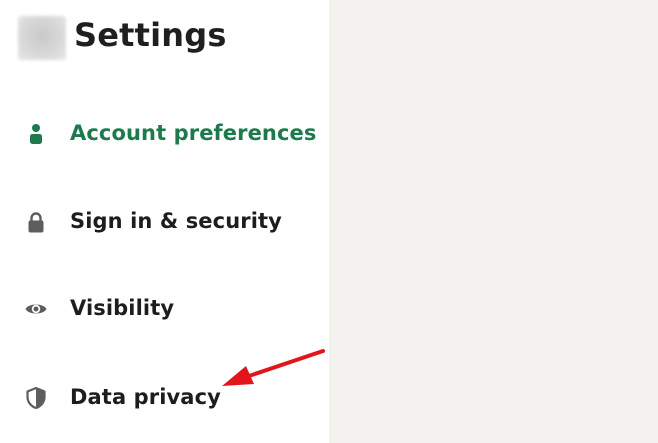 This screenshot has width=658, height=443. Describe the element at coordinates (145, 397) in the screenshot. I see `sidebar-item-label: Data privacy` at that location.